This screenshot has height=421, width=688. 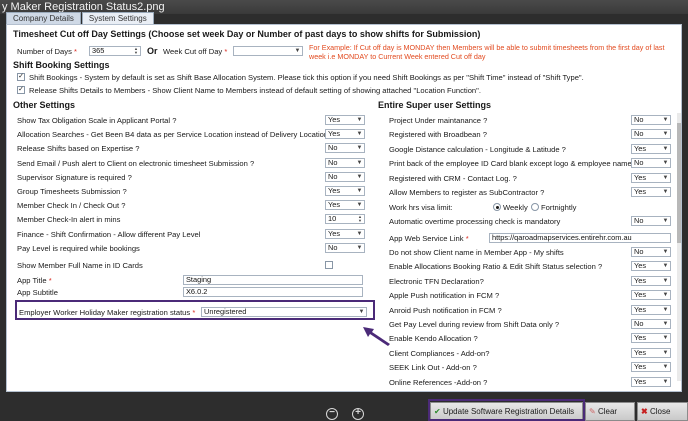 What do you see at coordinates (679, 183) in the screenshot?
I see `scrollbar-thumb` at bounding box center [679, 183].